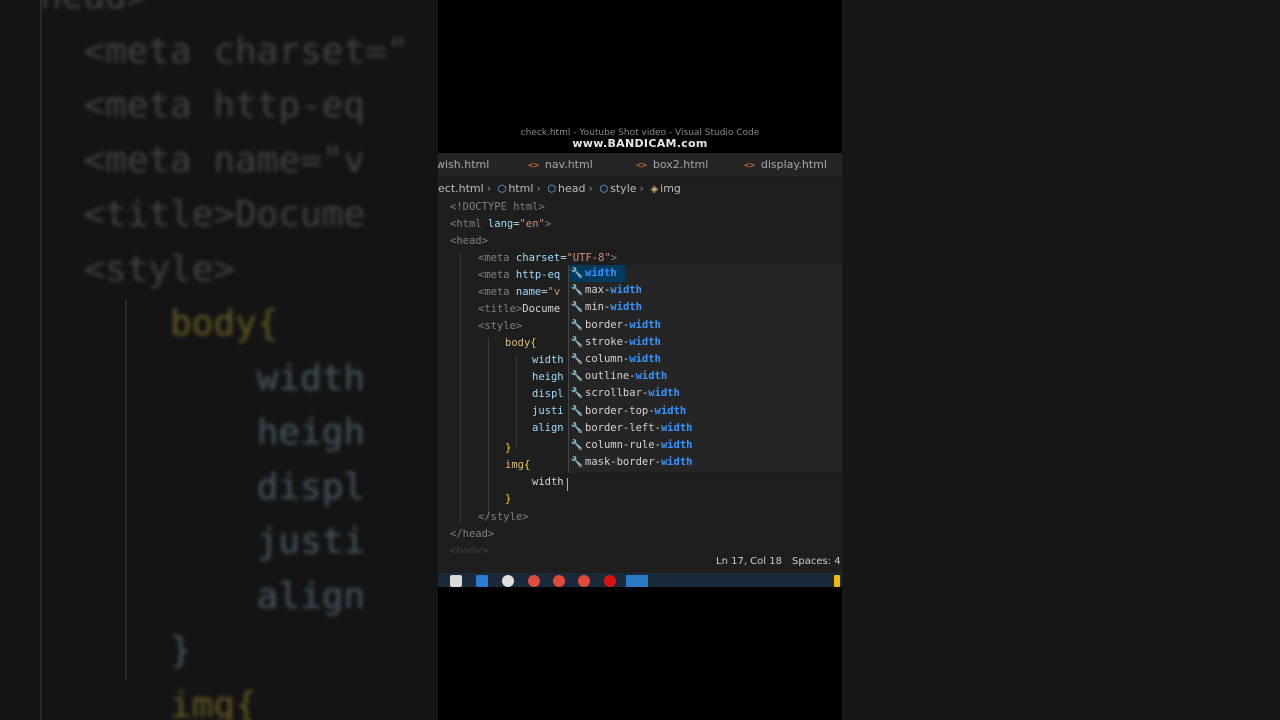  What do you see at coordinates (518, 343) in the screenshot?
I see `code-token: body` at bounding box center [518, 343].